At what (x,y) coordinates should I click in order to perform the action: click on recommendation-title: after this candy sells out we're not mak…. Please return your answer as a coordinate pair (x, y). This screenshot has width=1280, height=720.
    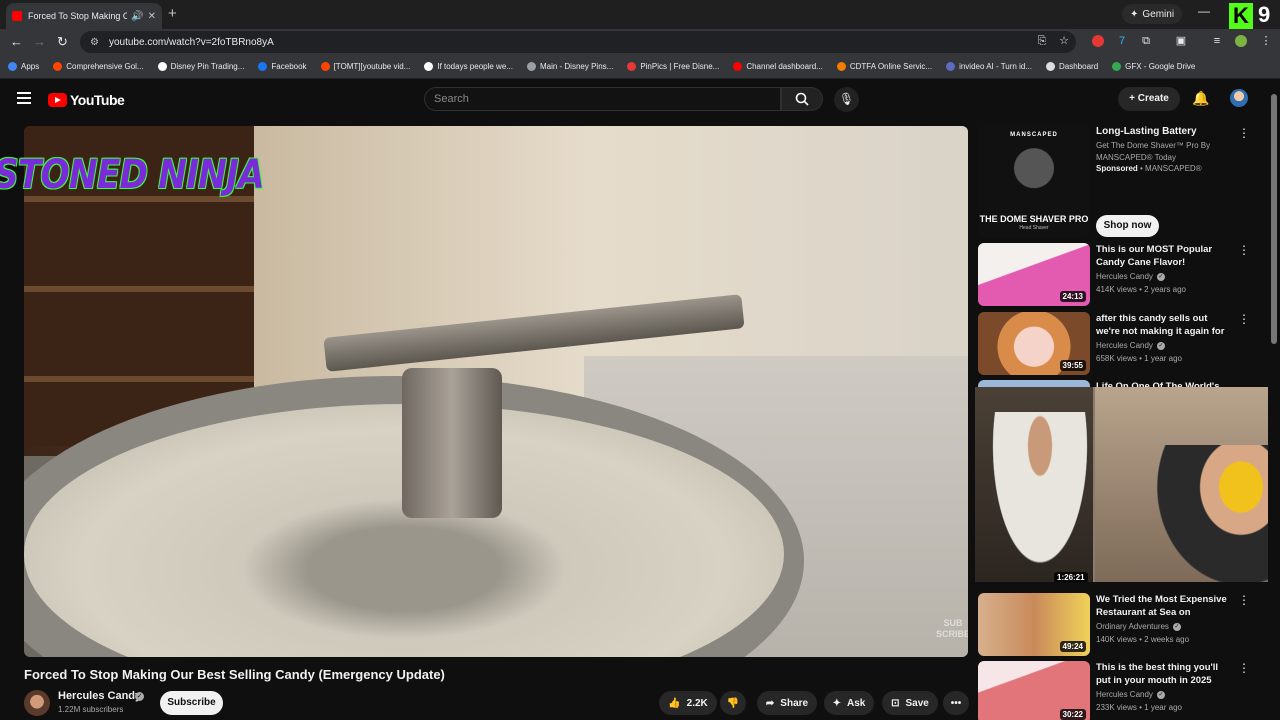
    Looking at the image, I should click on (1163, 325).